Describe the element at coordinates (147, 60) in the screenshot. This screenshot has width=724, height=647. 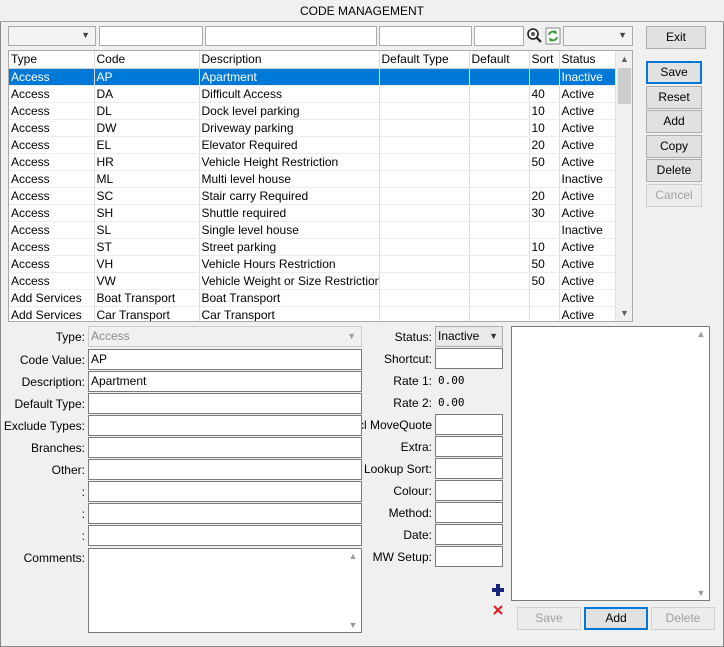
I see `column-header: Code` at that location.